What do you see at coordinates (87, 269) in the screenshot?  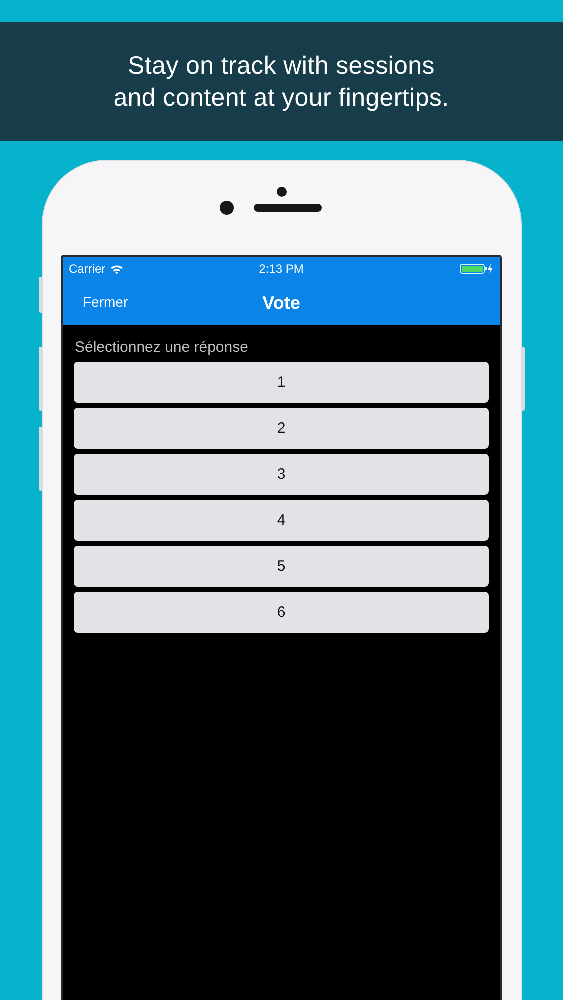 I see `carrier-text: Carrier` at bounding box center [87, 269].